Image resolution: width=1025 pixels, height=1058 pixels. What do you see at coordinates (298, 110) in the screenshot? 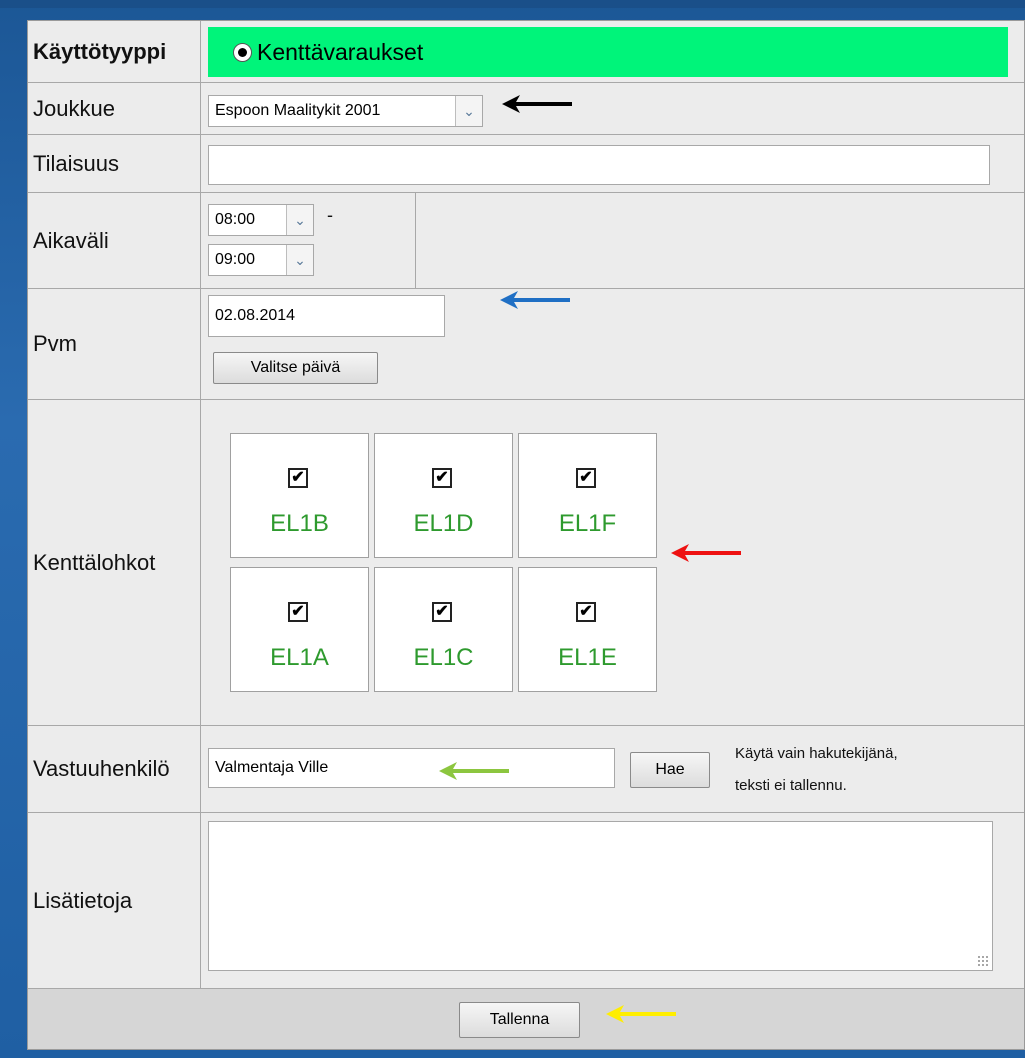
I see `team-select-value: Espoon Maalitykit 2001` at bounding box center [298, 110].